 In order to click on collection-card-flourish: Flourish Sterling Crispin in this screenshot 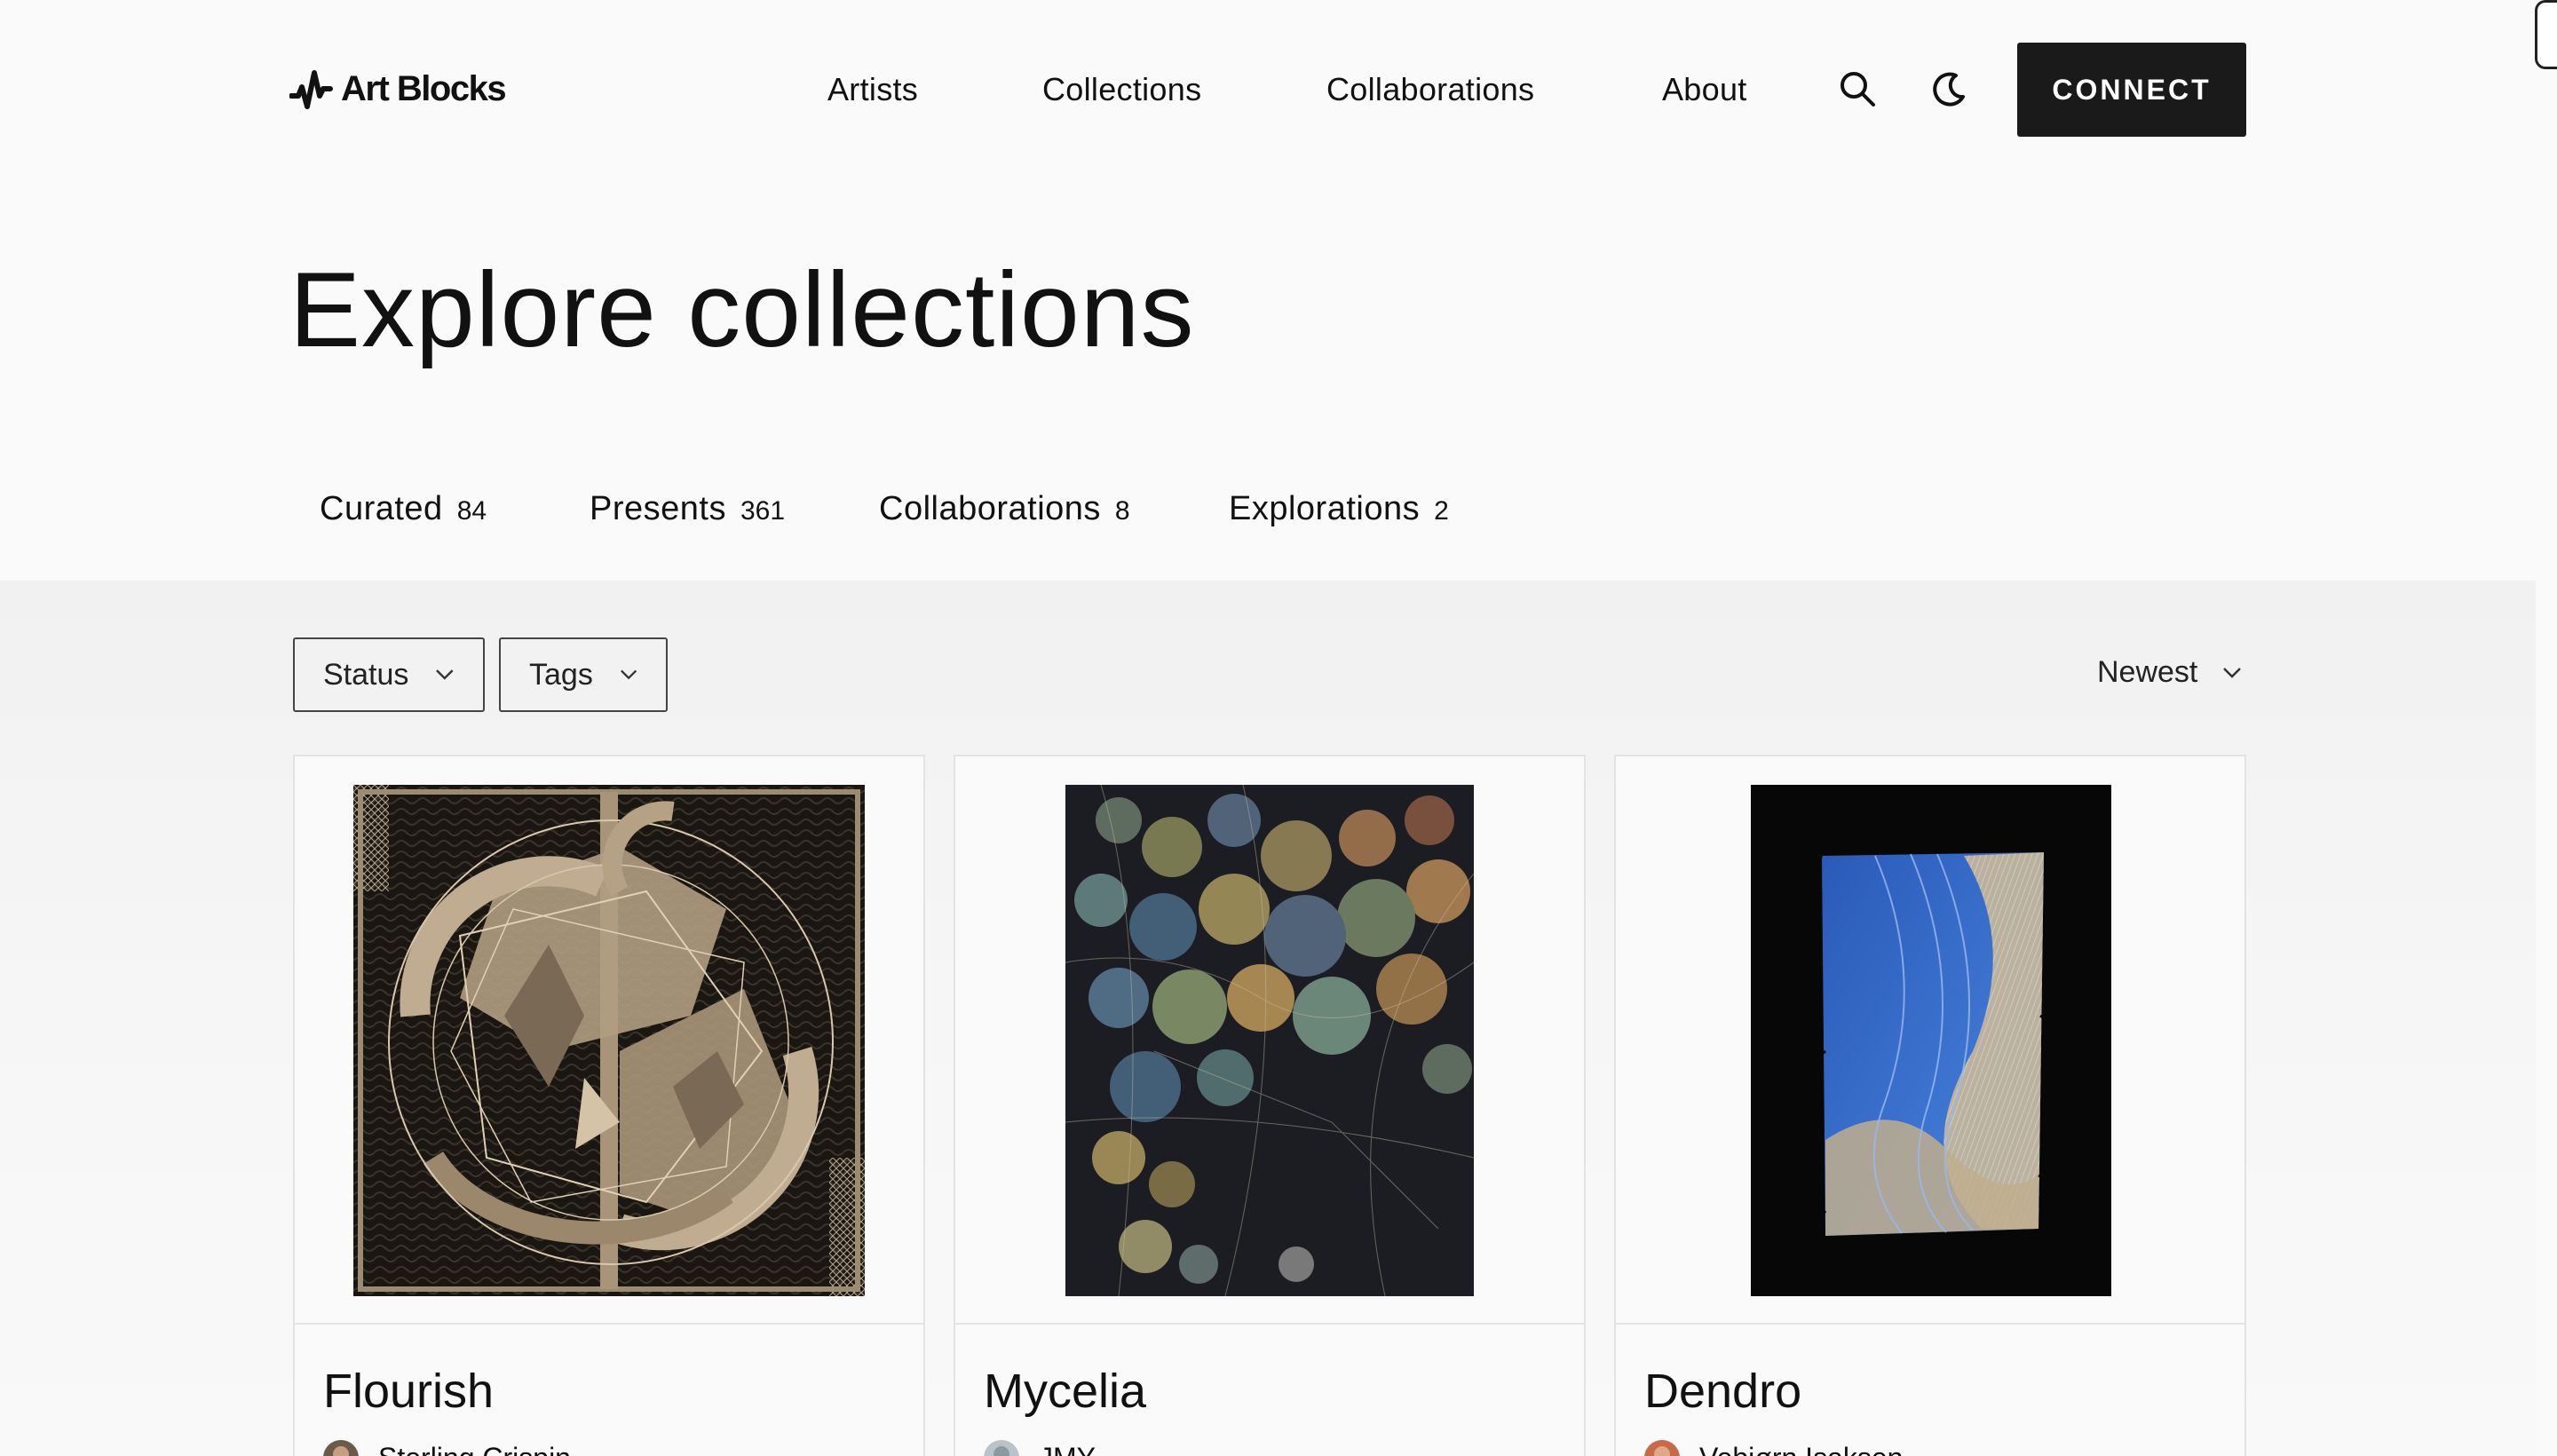, I will do `click(609, 1105)`.